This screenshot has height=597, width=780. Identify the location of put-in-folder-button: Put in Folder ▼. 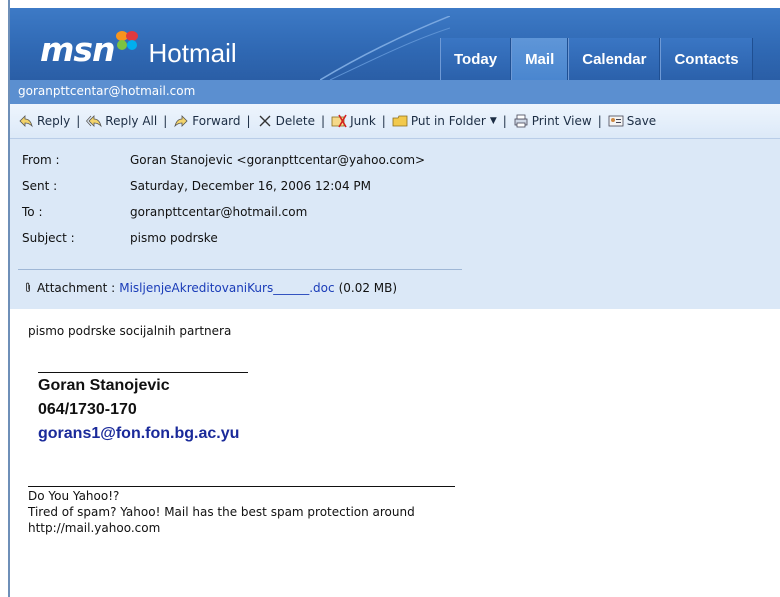
(444, 121).